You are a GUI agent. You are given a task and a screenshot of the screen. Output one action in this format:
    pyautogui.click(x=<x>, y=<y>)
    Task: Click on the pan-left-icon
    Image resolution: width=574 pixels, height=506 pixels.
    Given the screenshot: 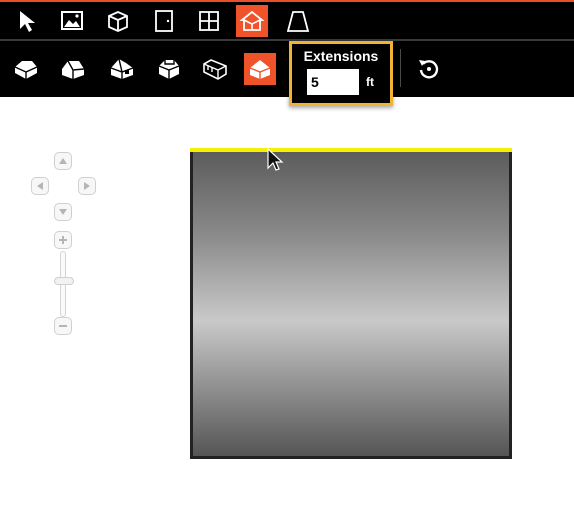 What is the action you would take?
    pyautogui.click(x=40, y=186)
    